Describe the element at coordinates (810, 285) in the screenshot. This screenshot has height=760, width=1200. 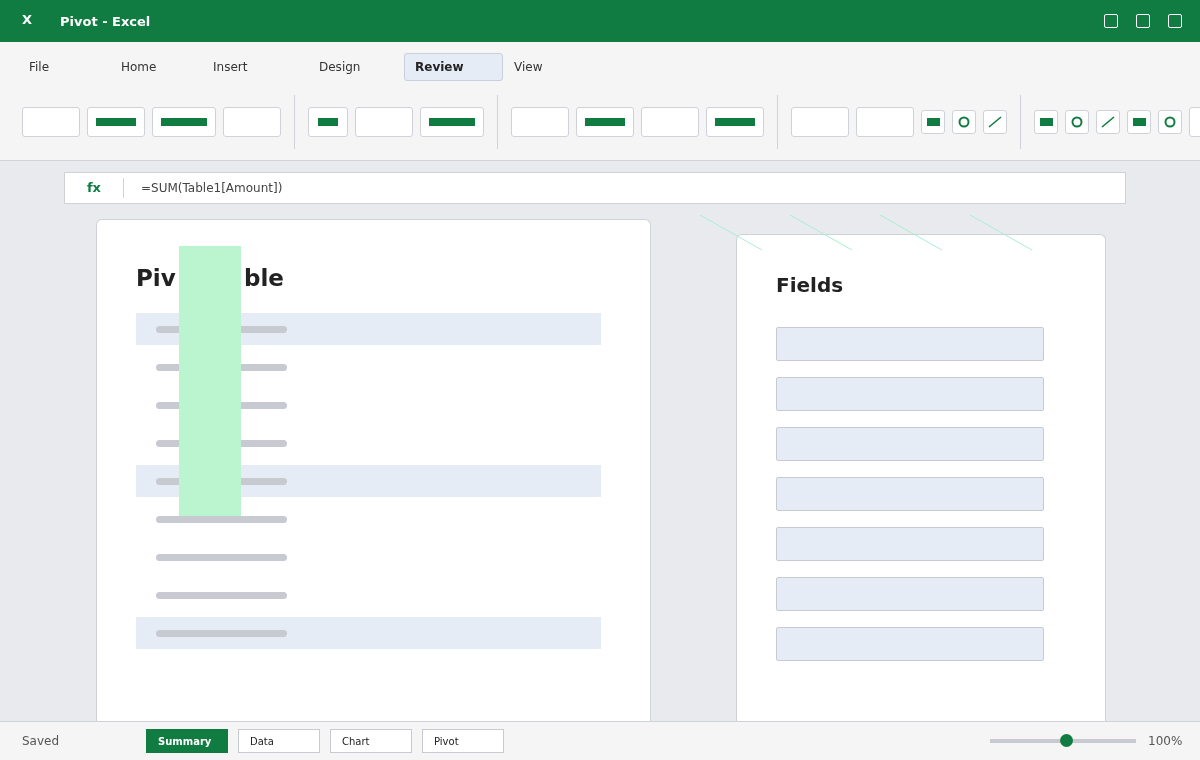
I see `card-title: Fields` at that location.